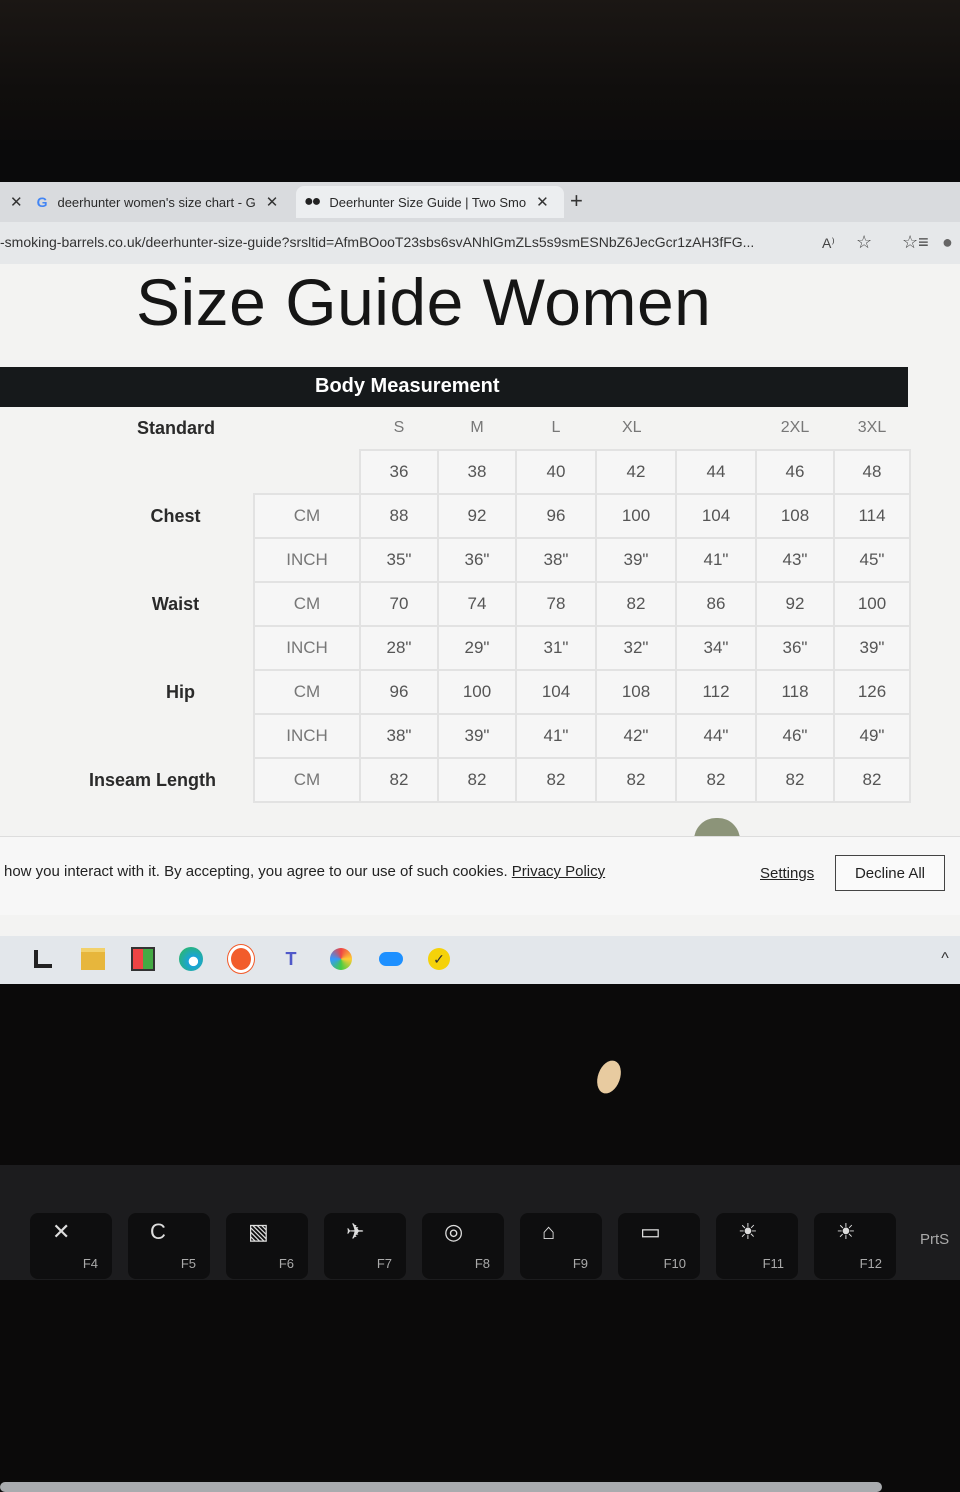 The width and height of the screenshot is (960, 1492). Describe the element at coordinates (576, 201) in the screenshot. I see `new-tab-button: +` at that location.